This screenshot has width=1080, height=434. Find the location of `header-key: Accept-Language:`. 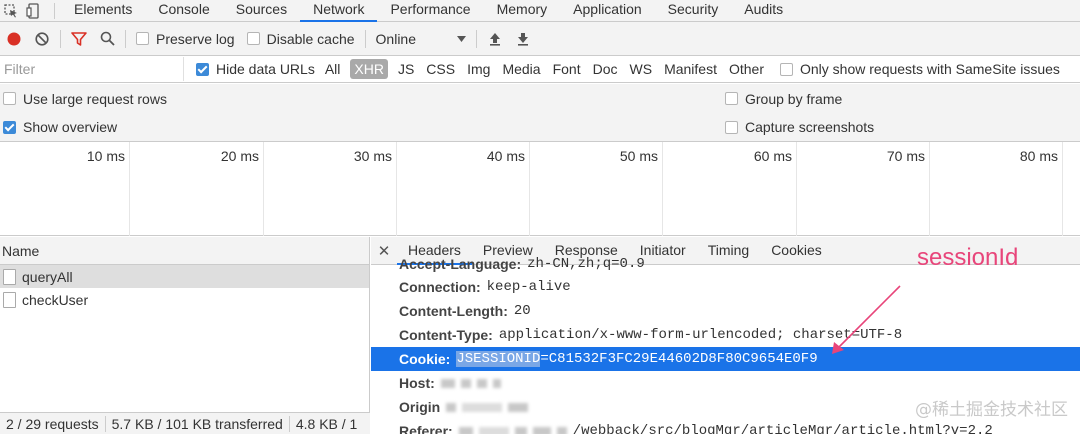

header-key: Accept-Language: is located at coordinates (460, 264).